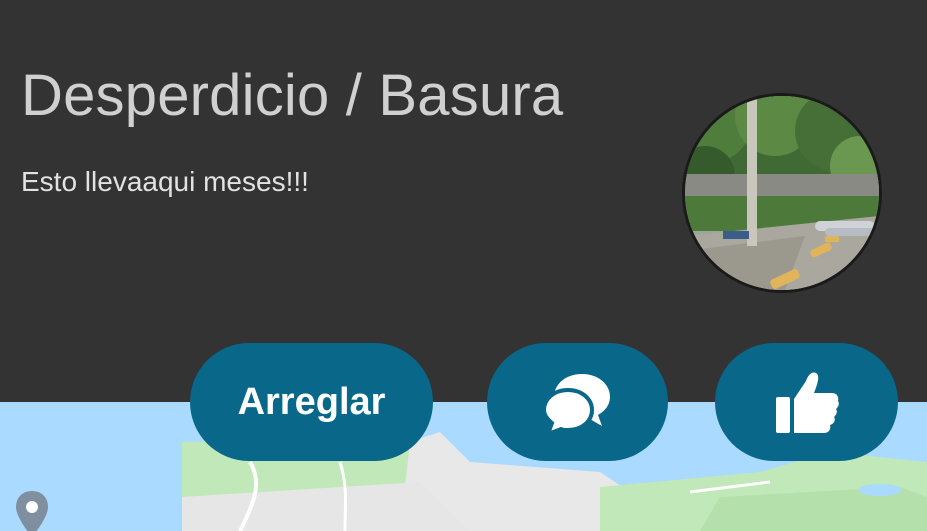  What do you see at coordinates (165, 181) in the screenshot?
I see `report-description: Esto llevaaqui meses!!!` at bounding box center [165, 181].